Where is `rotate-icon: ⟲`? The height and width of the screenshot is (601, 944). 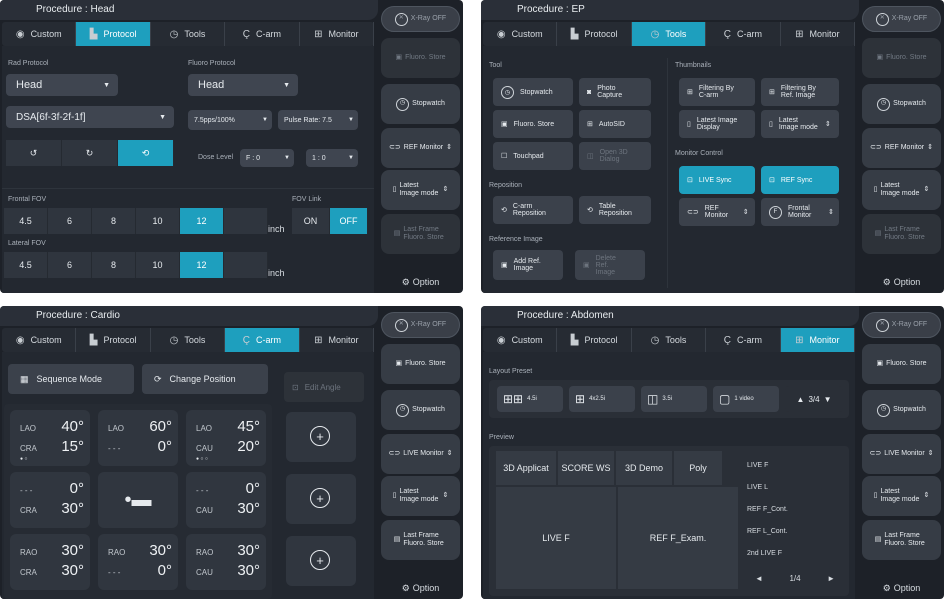 rotate-icon: ⟲ is located at coordinates (146, 153).